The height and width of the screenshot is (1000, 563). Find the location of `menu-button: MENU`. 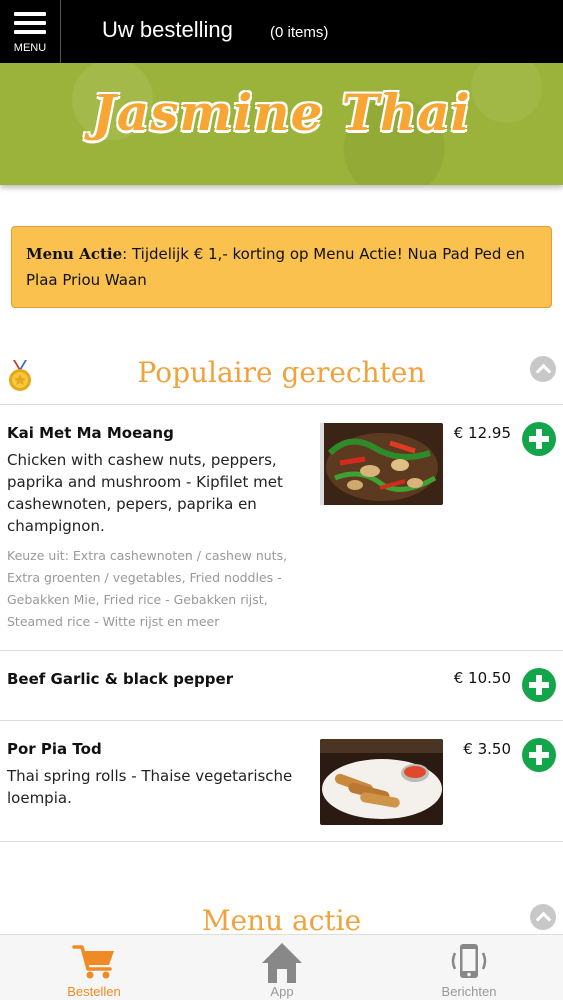

menu-button: MENU is located at coordinates (30, 31).